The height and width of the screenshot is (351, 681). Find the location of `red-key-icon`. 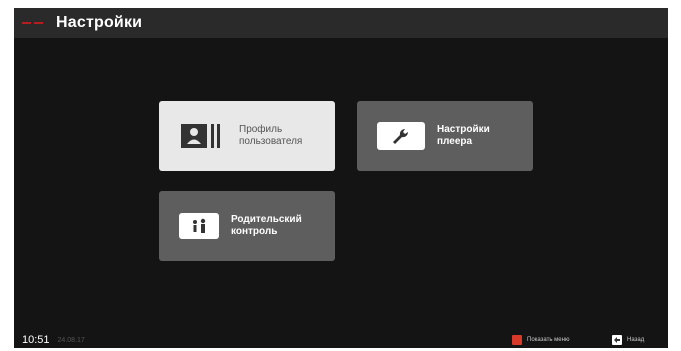

red-key-icon is located at coordinates (517, 340).